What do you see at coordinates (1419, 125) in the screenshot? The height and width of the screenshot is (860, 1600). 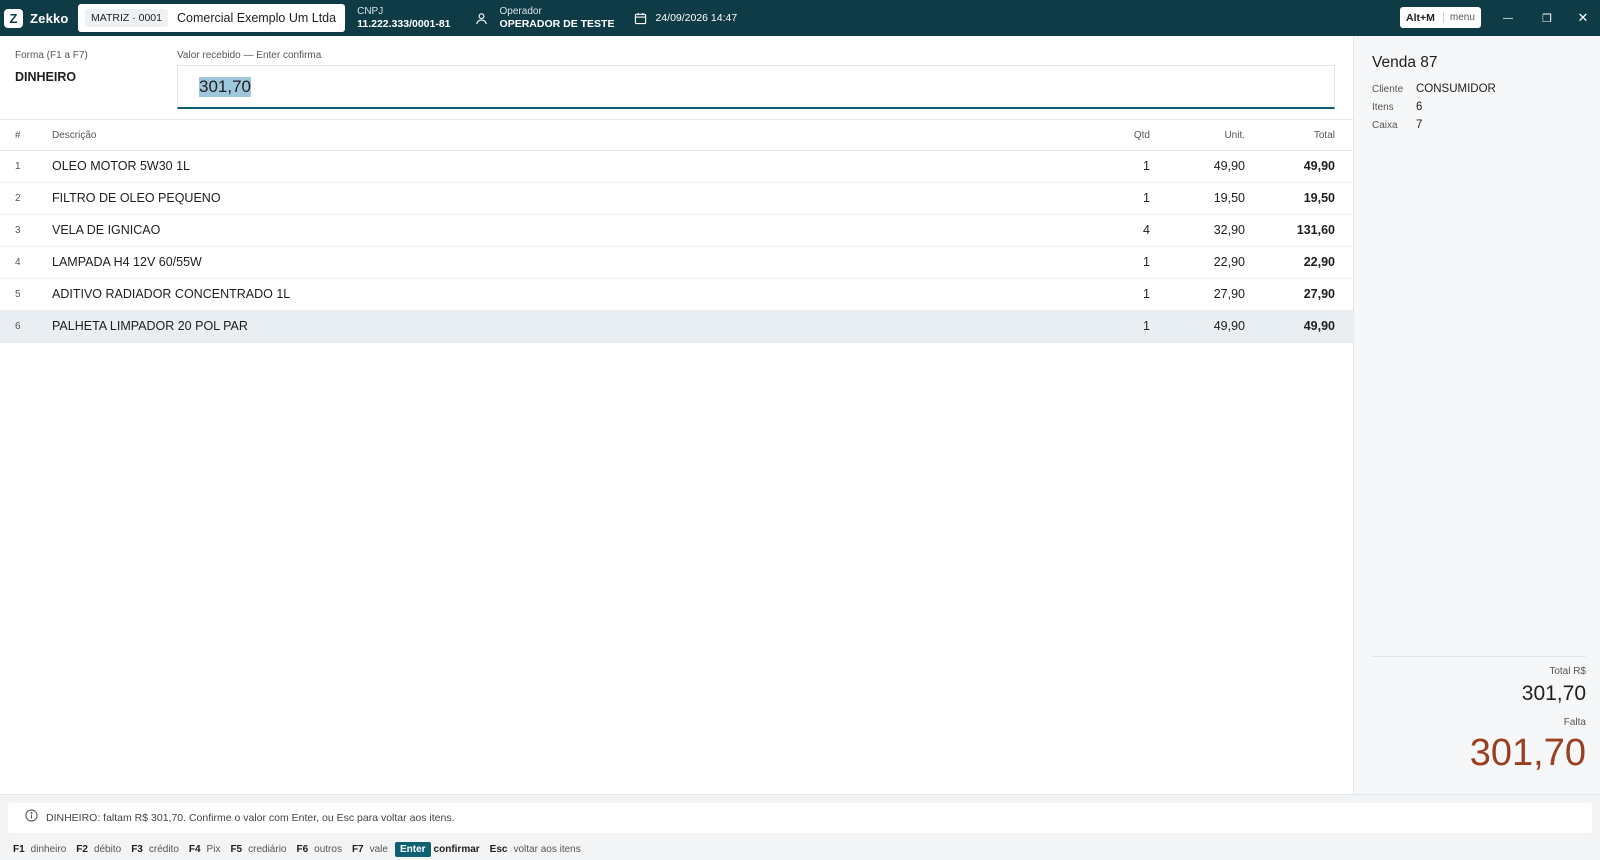 I see `register-value: 7` at bounding box center [1419, 125].